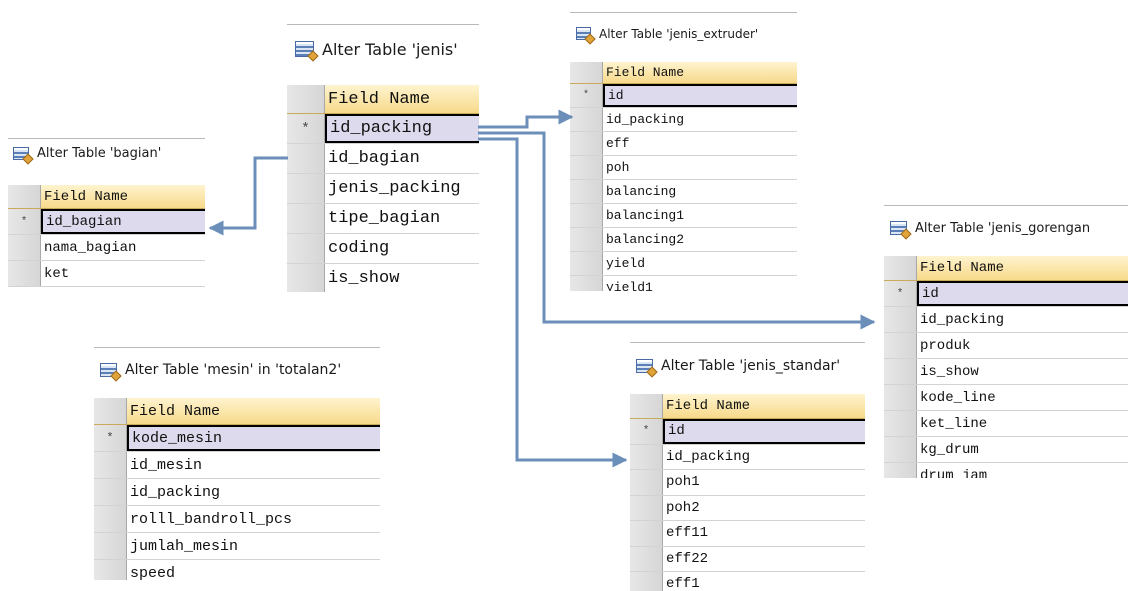  What do you see at coordinates (248, 196) in the screenshot?
I see `arrow-to-bagian` at bounding box center [248, 196].